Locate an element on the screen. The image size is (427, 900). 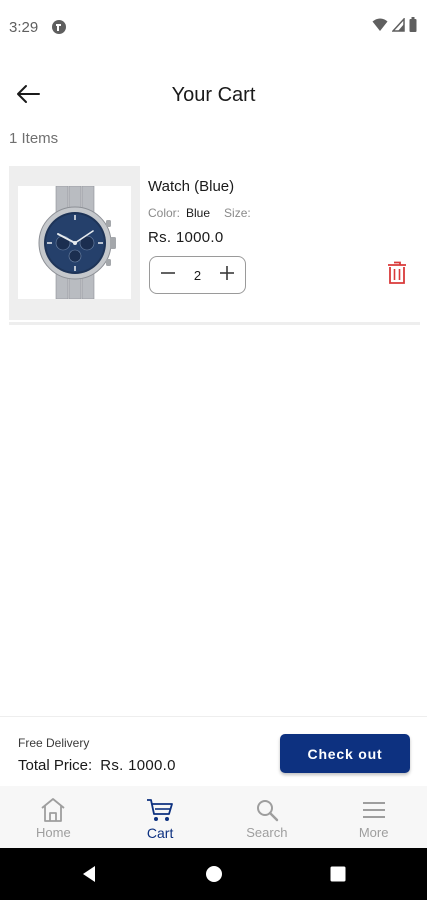
system-recents-button is located at coordinates (338, 874).